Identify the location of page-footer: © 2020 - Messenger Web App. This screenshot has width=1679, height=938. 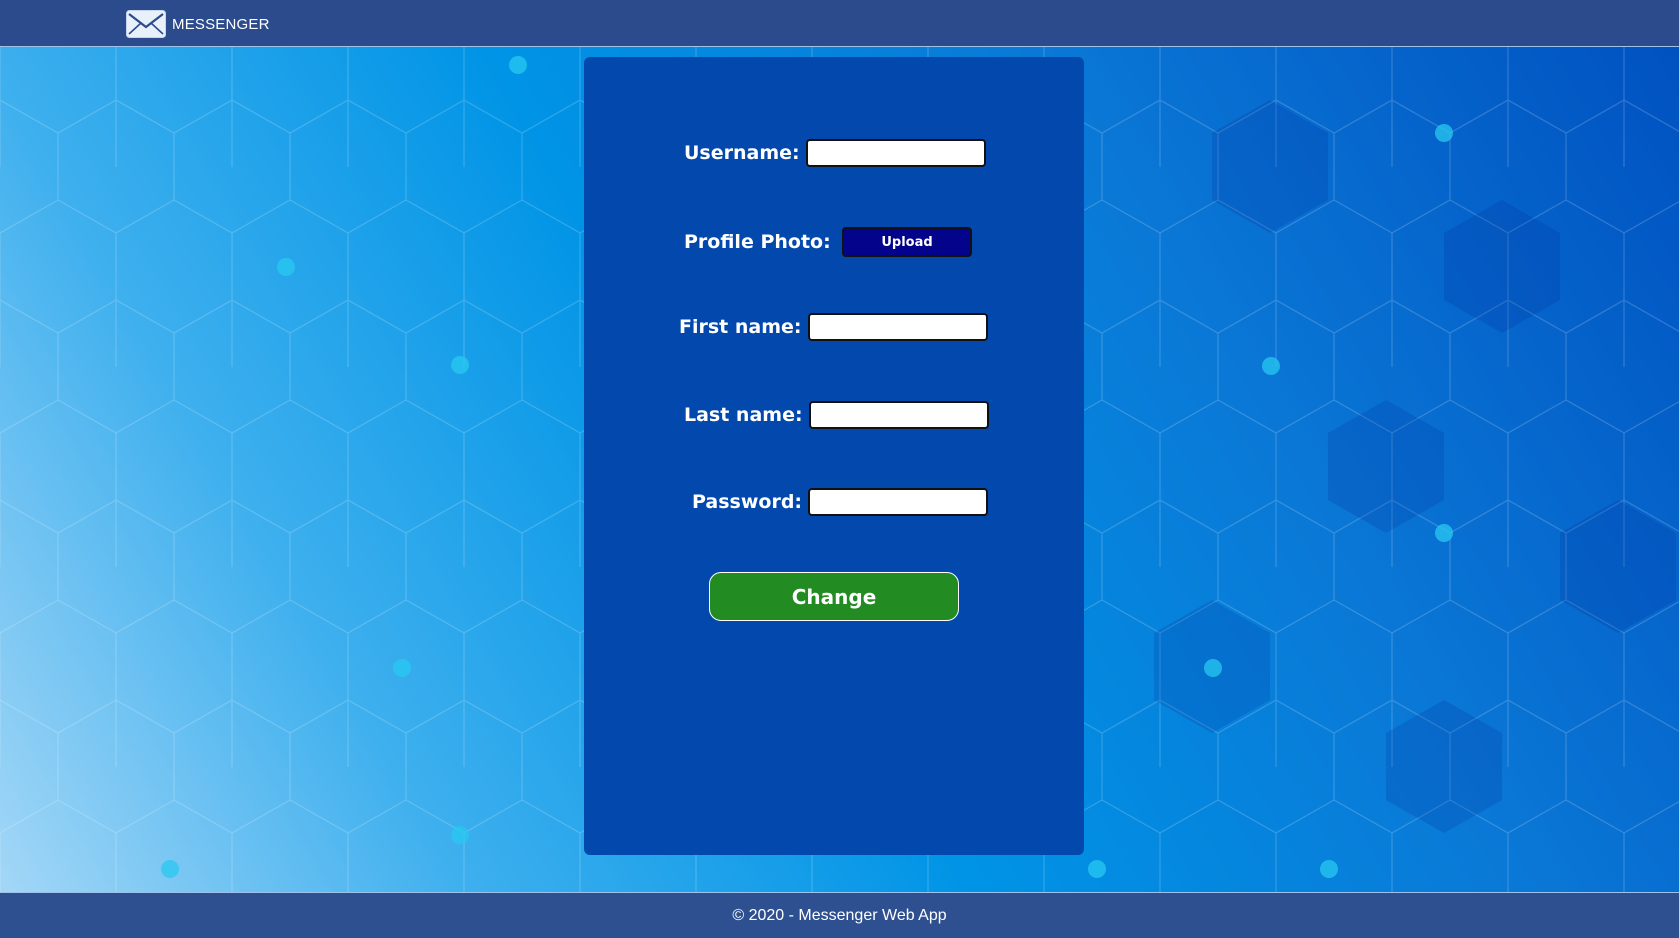
(839, 915).